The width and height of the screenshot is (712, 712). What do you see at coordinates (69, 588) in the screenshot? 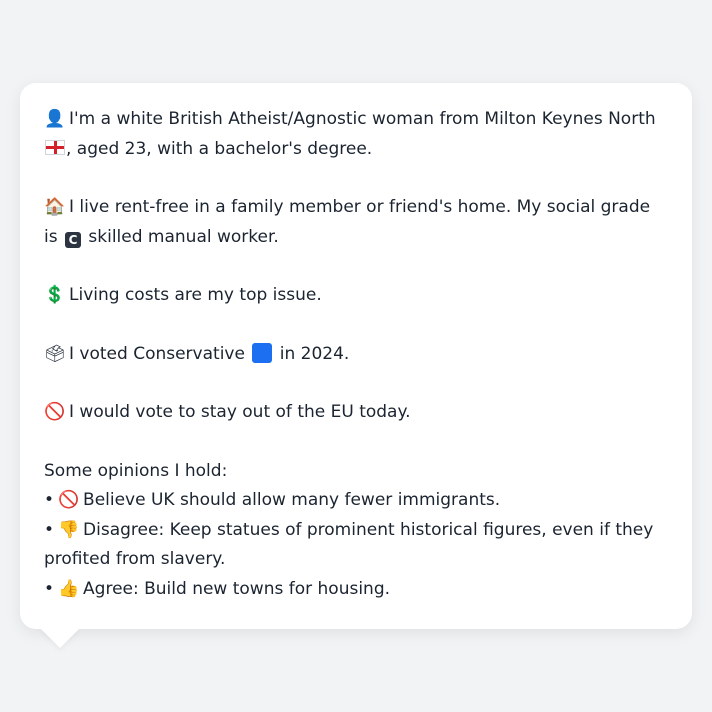
I see `thumbs-up-icon: 👍` at bounding box center [69, 588].